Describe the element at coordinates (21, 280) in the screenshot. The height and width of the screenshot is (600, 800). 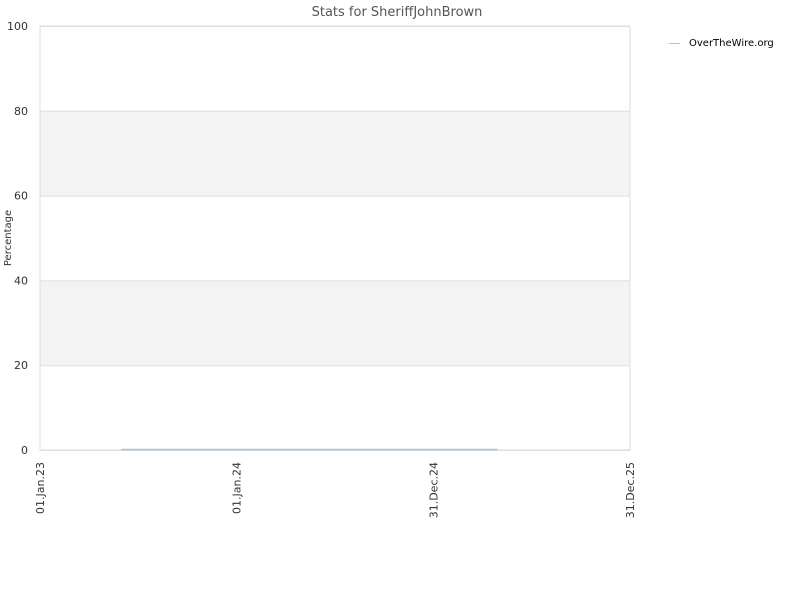
I see `y-tick-label: 40` at that location.